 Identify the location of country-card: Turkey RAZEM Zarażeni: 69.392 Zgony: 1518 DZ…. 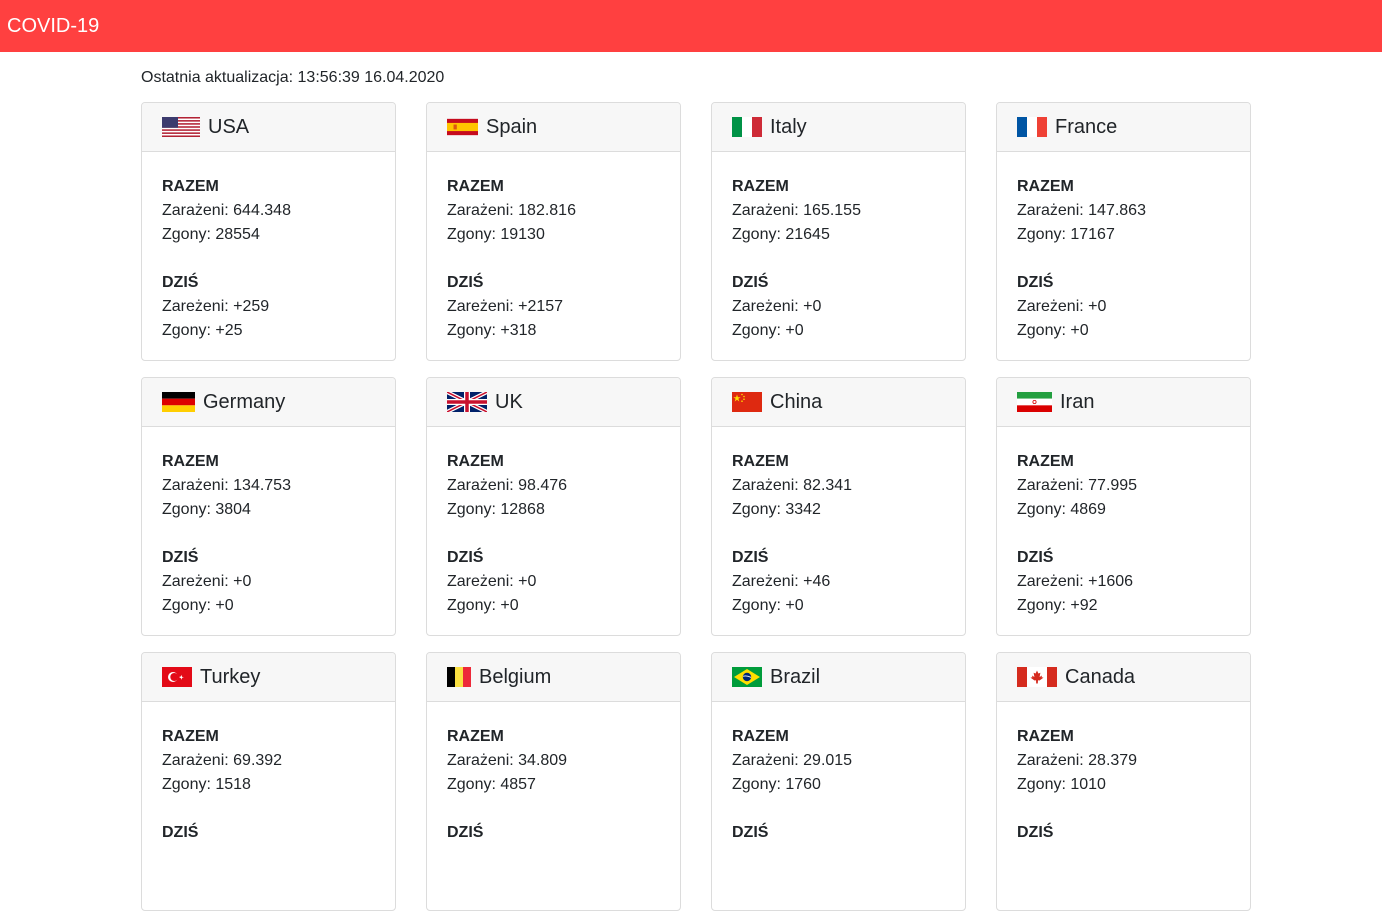
(268, 781).